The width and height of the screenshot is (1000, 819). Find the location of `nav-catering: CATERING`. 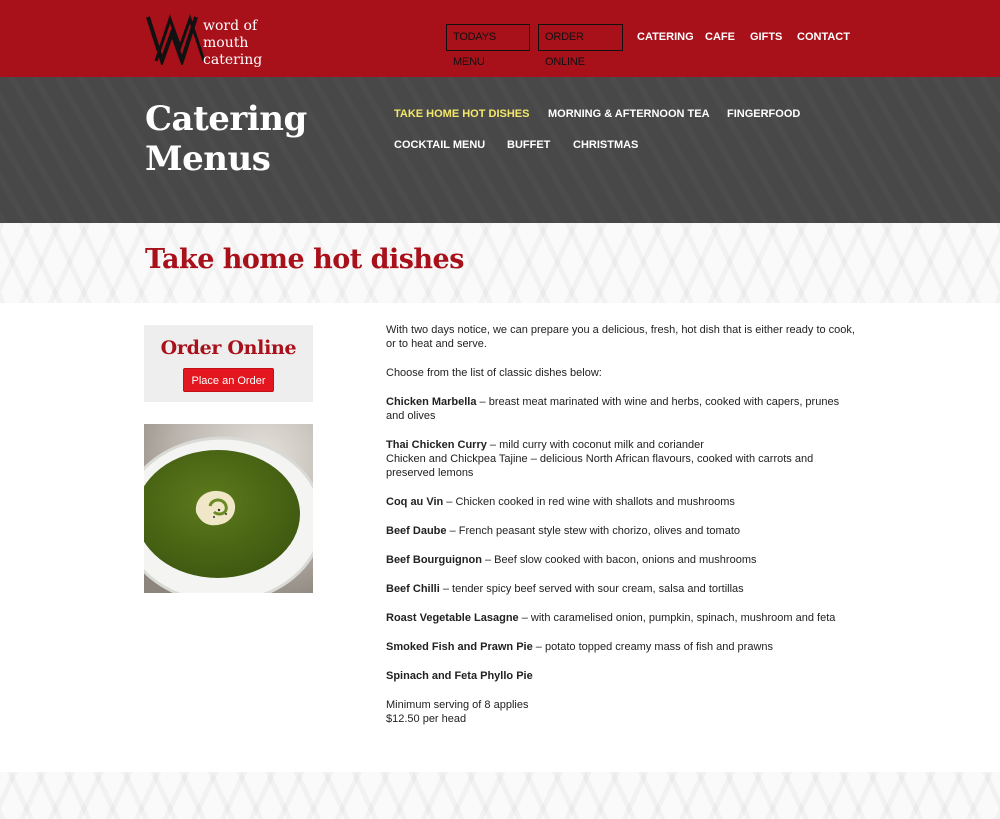

nav-catering: CATERING is located at coordinates (665, 37).